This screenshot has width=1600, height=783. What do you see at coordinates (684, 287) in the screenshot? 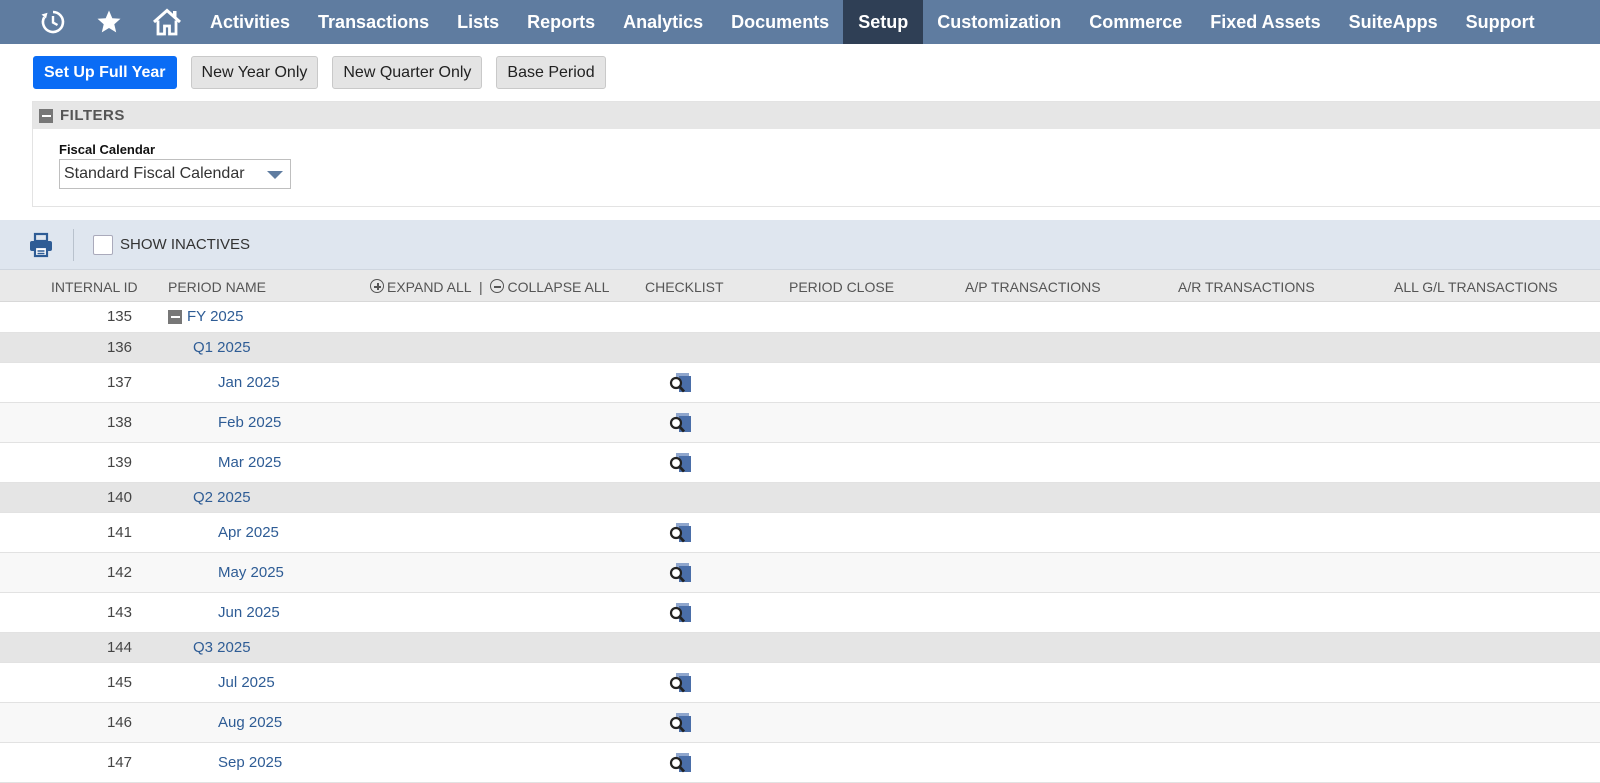
I see `col-checklist: CHECKLIST` at bounding box center [684, 287].